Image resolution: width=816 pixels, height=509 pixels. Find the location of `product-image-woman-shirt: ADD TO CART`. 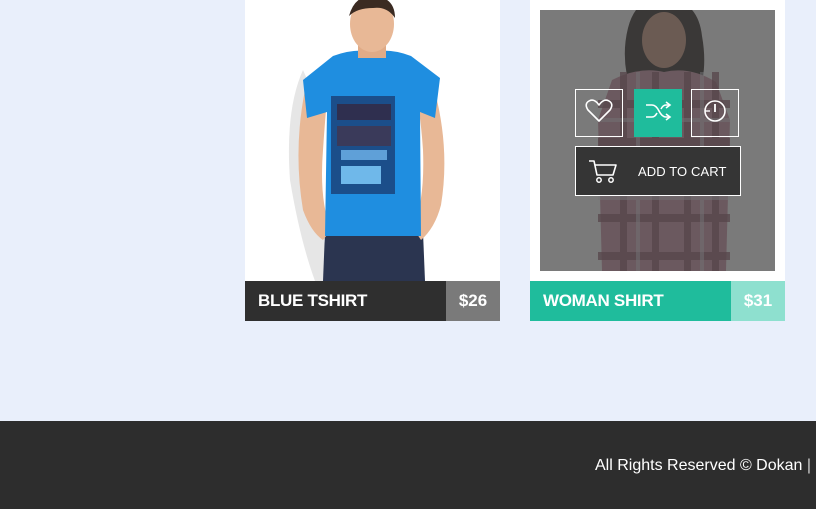

product-image-woman-shirt: ADD TO CART is located at coordinates (657, 140).